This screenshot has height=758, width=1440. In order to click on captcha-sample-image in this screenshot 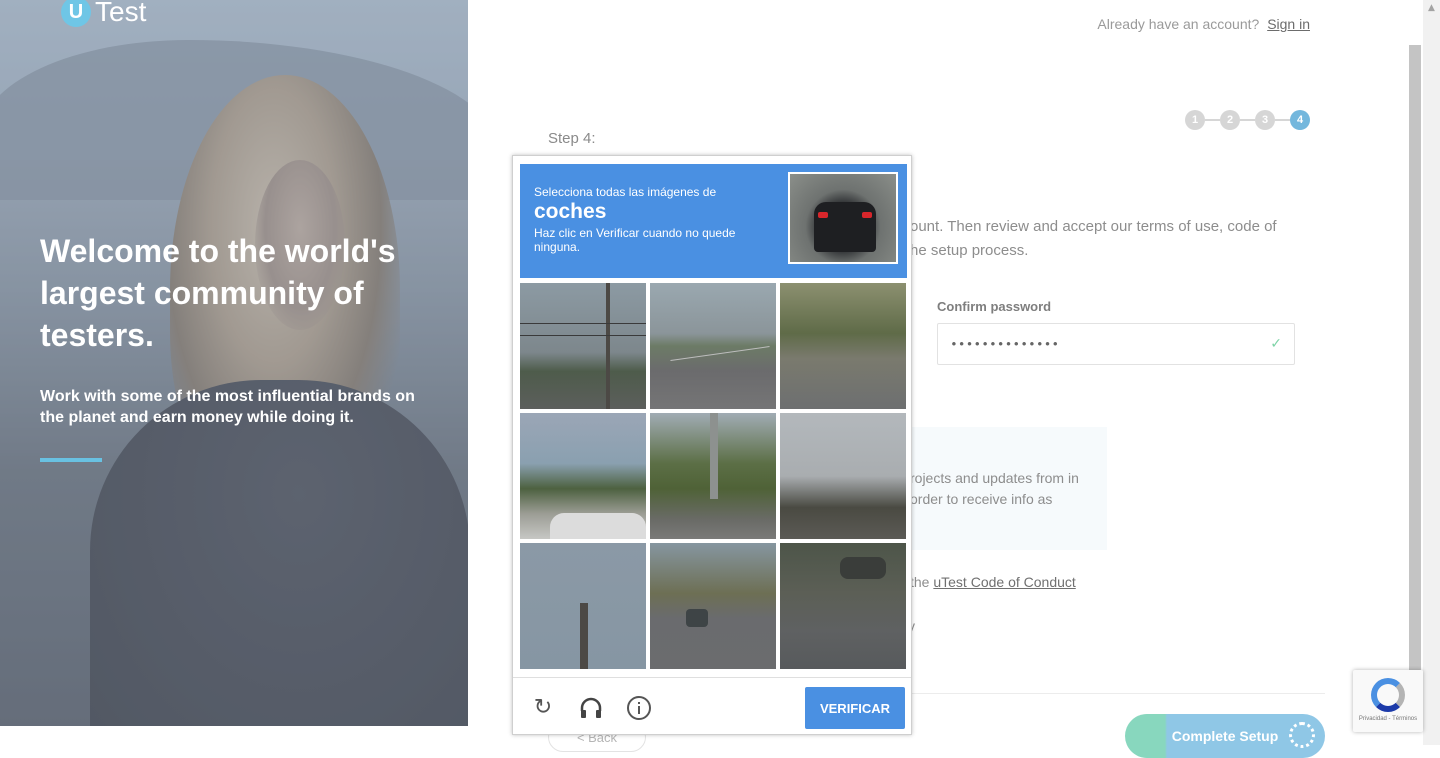, I will do `click(843, 218)`.